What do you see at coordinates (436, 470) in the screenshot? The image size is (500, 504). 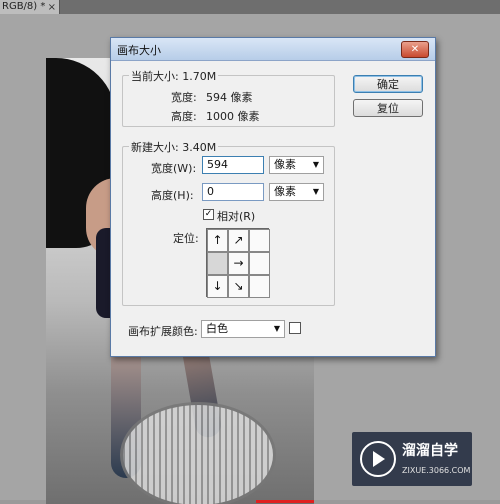 I see `watermark-subtitle: ZIXUE.3066.COM` at bounding box center [436, 470].